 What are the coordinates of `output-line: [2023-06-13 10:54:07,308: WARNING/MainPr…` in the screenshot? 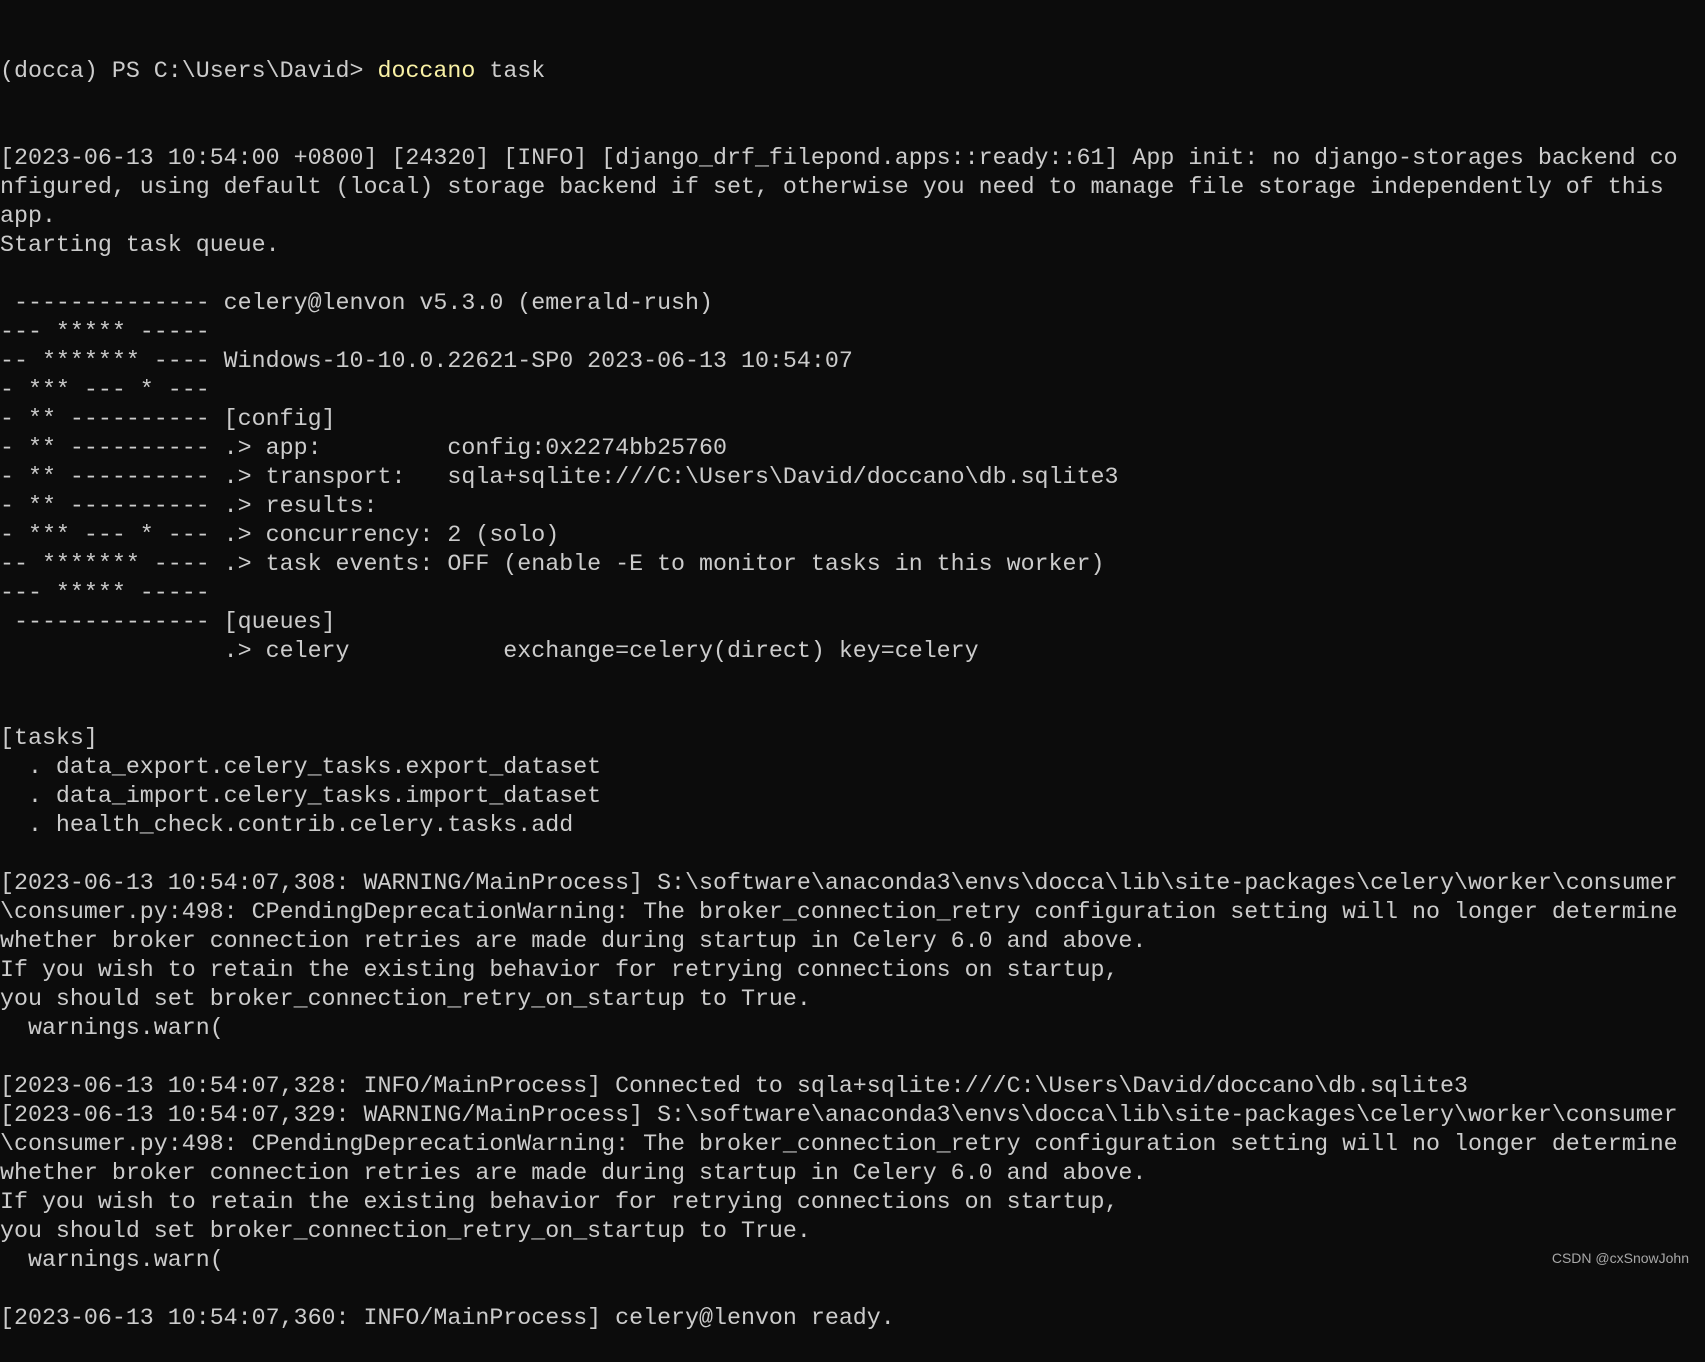 It's located at (839, 883).